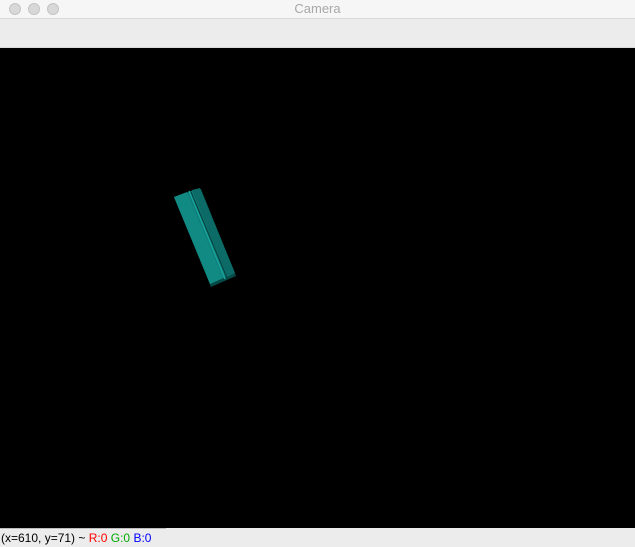 The image size is (635, 547). I want to click on blue-value: B:0, so click(142, 538).